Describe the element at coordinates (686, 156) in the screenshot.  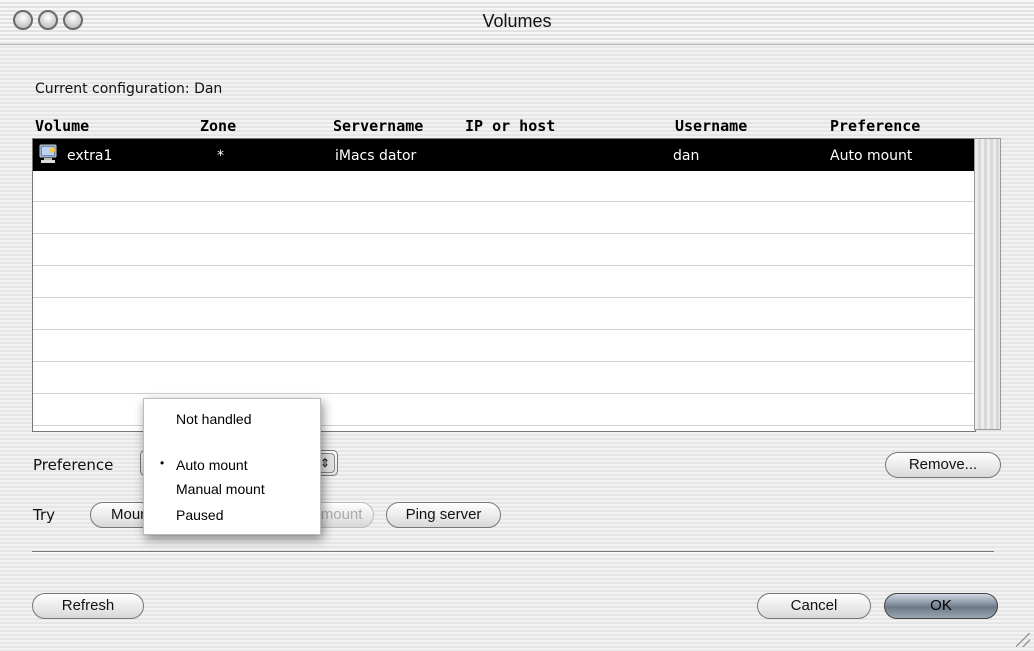
I see `cell-username: dan` at that location.